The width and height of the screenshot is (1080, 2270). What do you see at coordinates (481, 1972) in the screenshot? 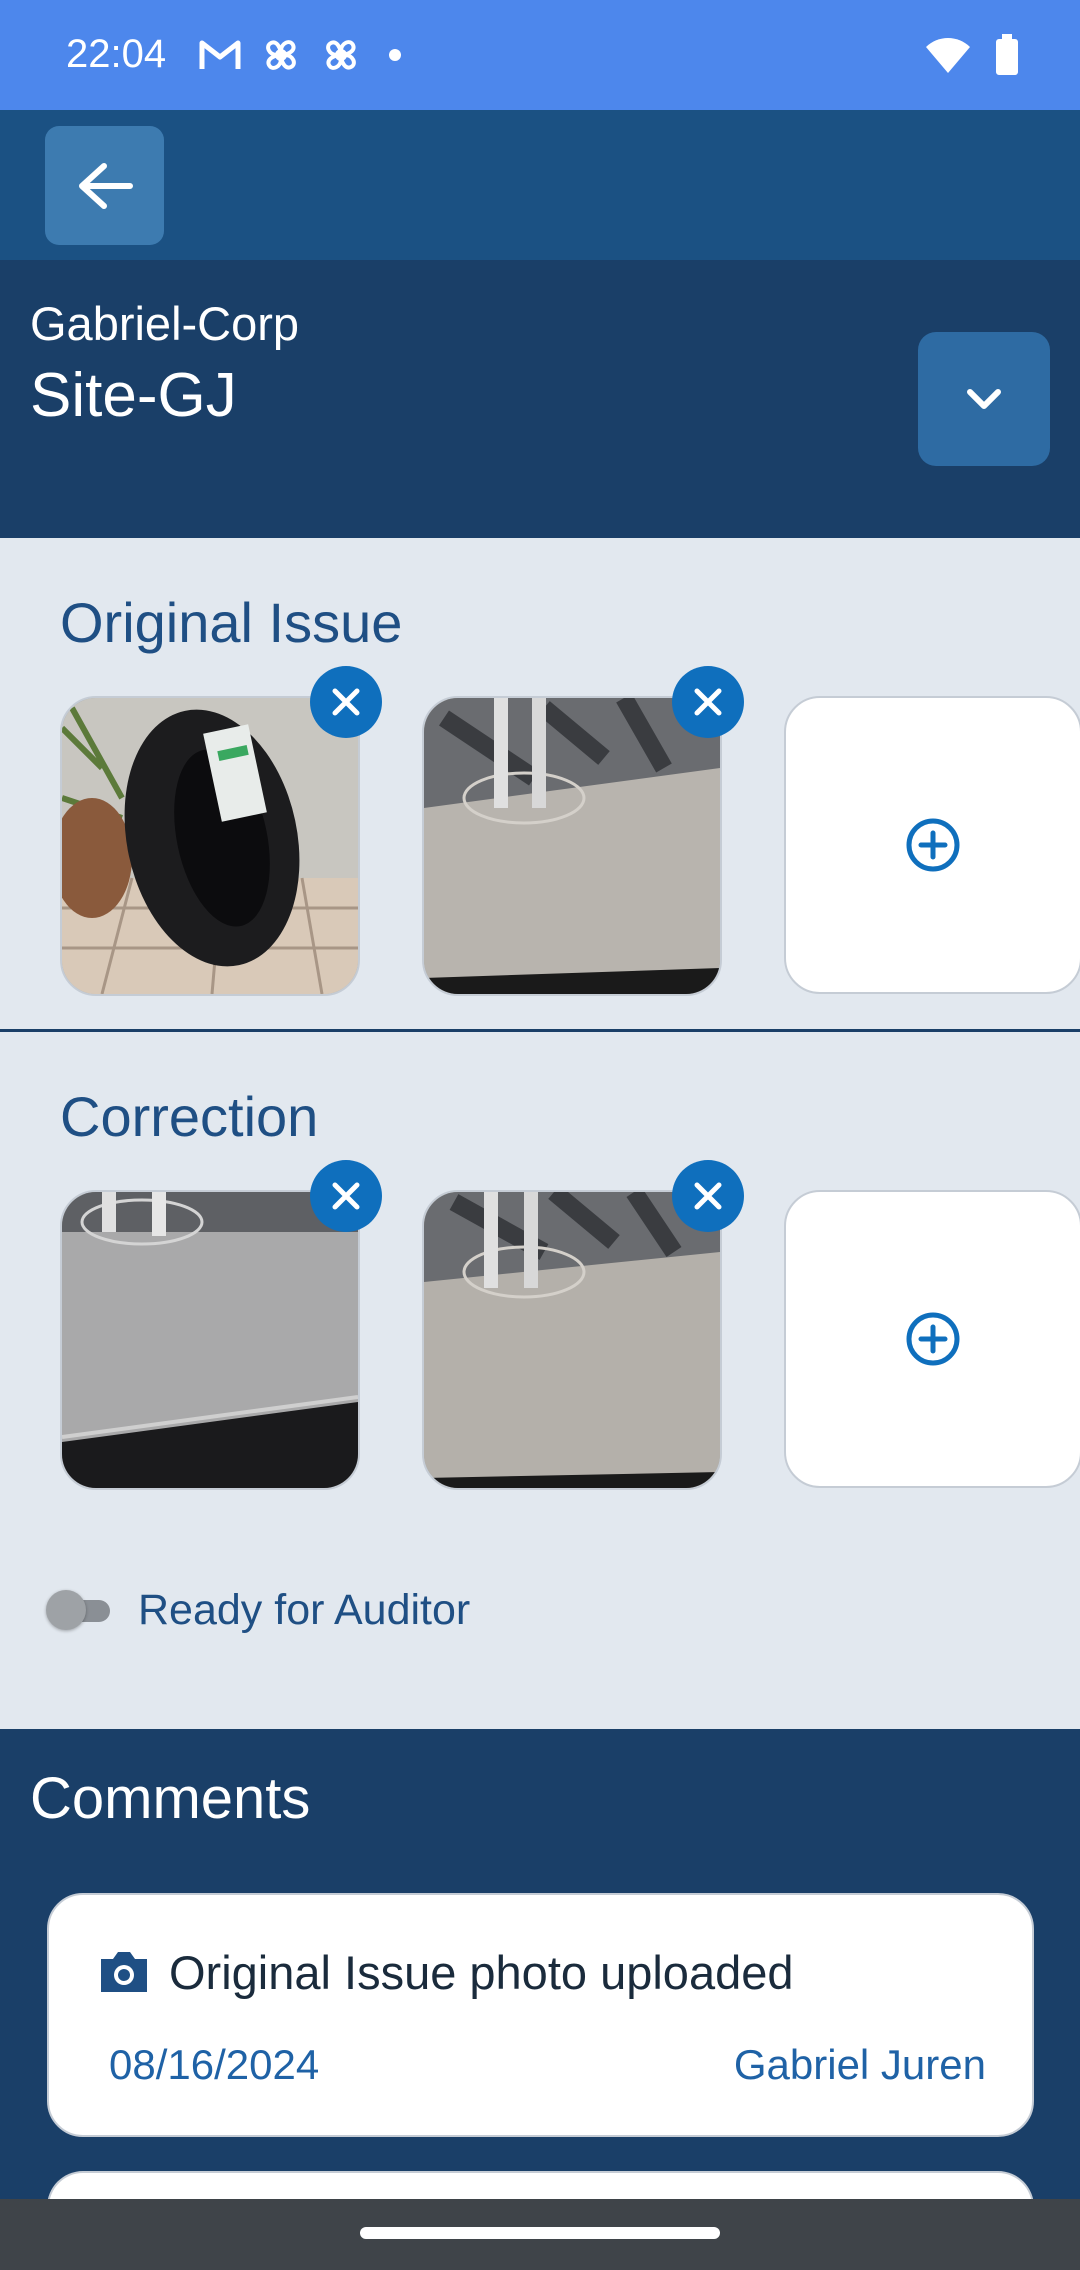
I see `comment-text: Original Issue photo uploaded` at bounding box center [481, 1972].